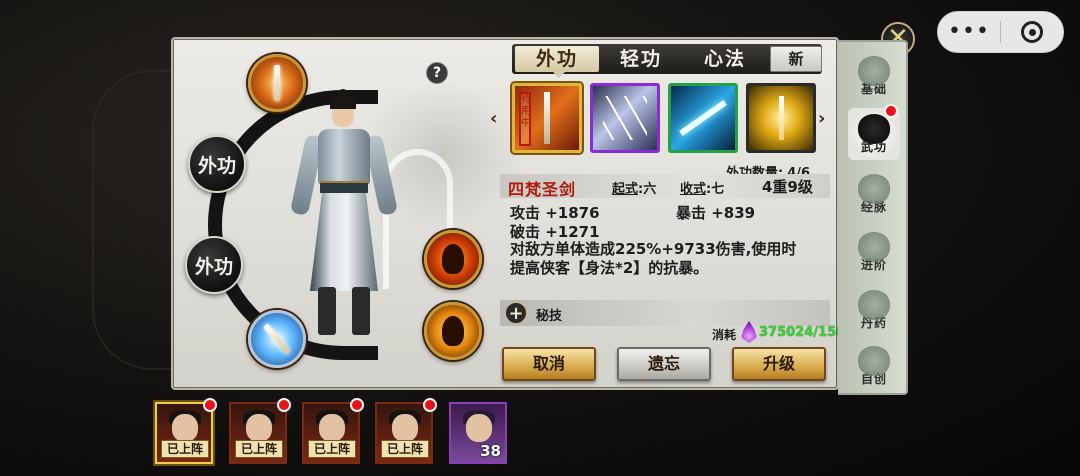  I want to click on inner-energy-skill-orb, so click(453, 331).